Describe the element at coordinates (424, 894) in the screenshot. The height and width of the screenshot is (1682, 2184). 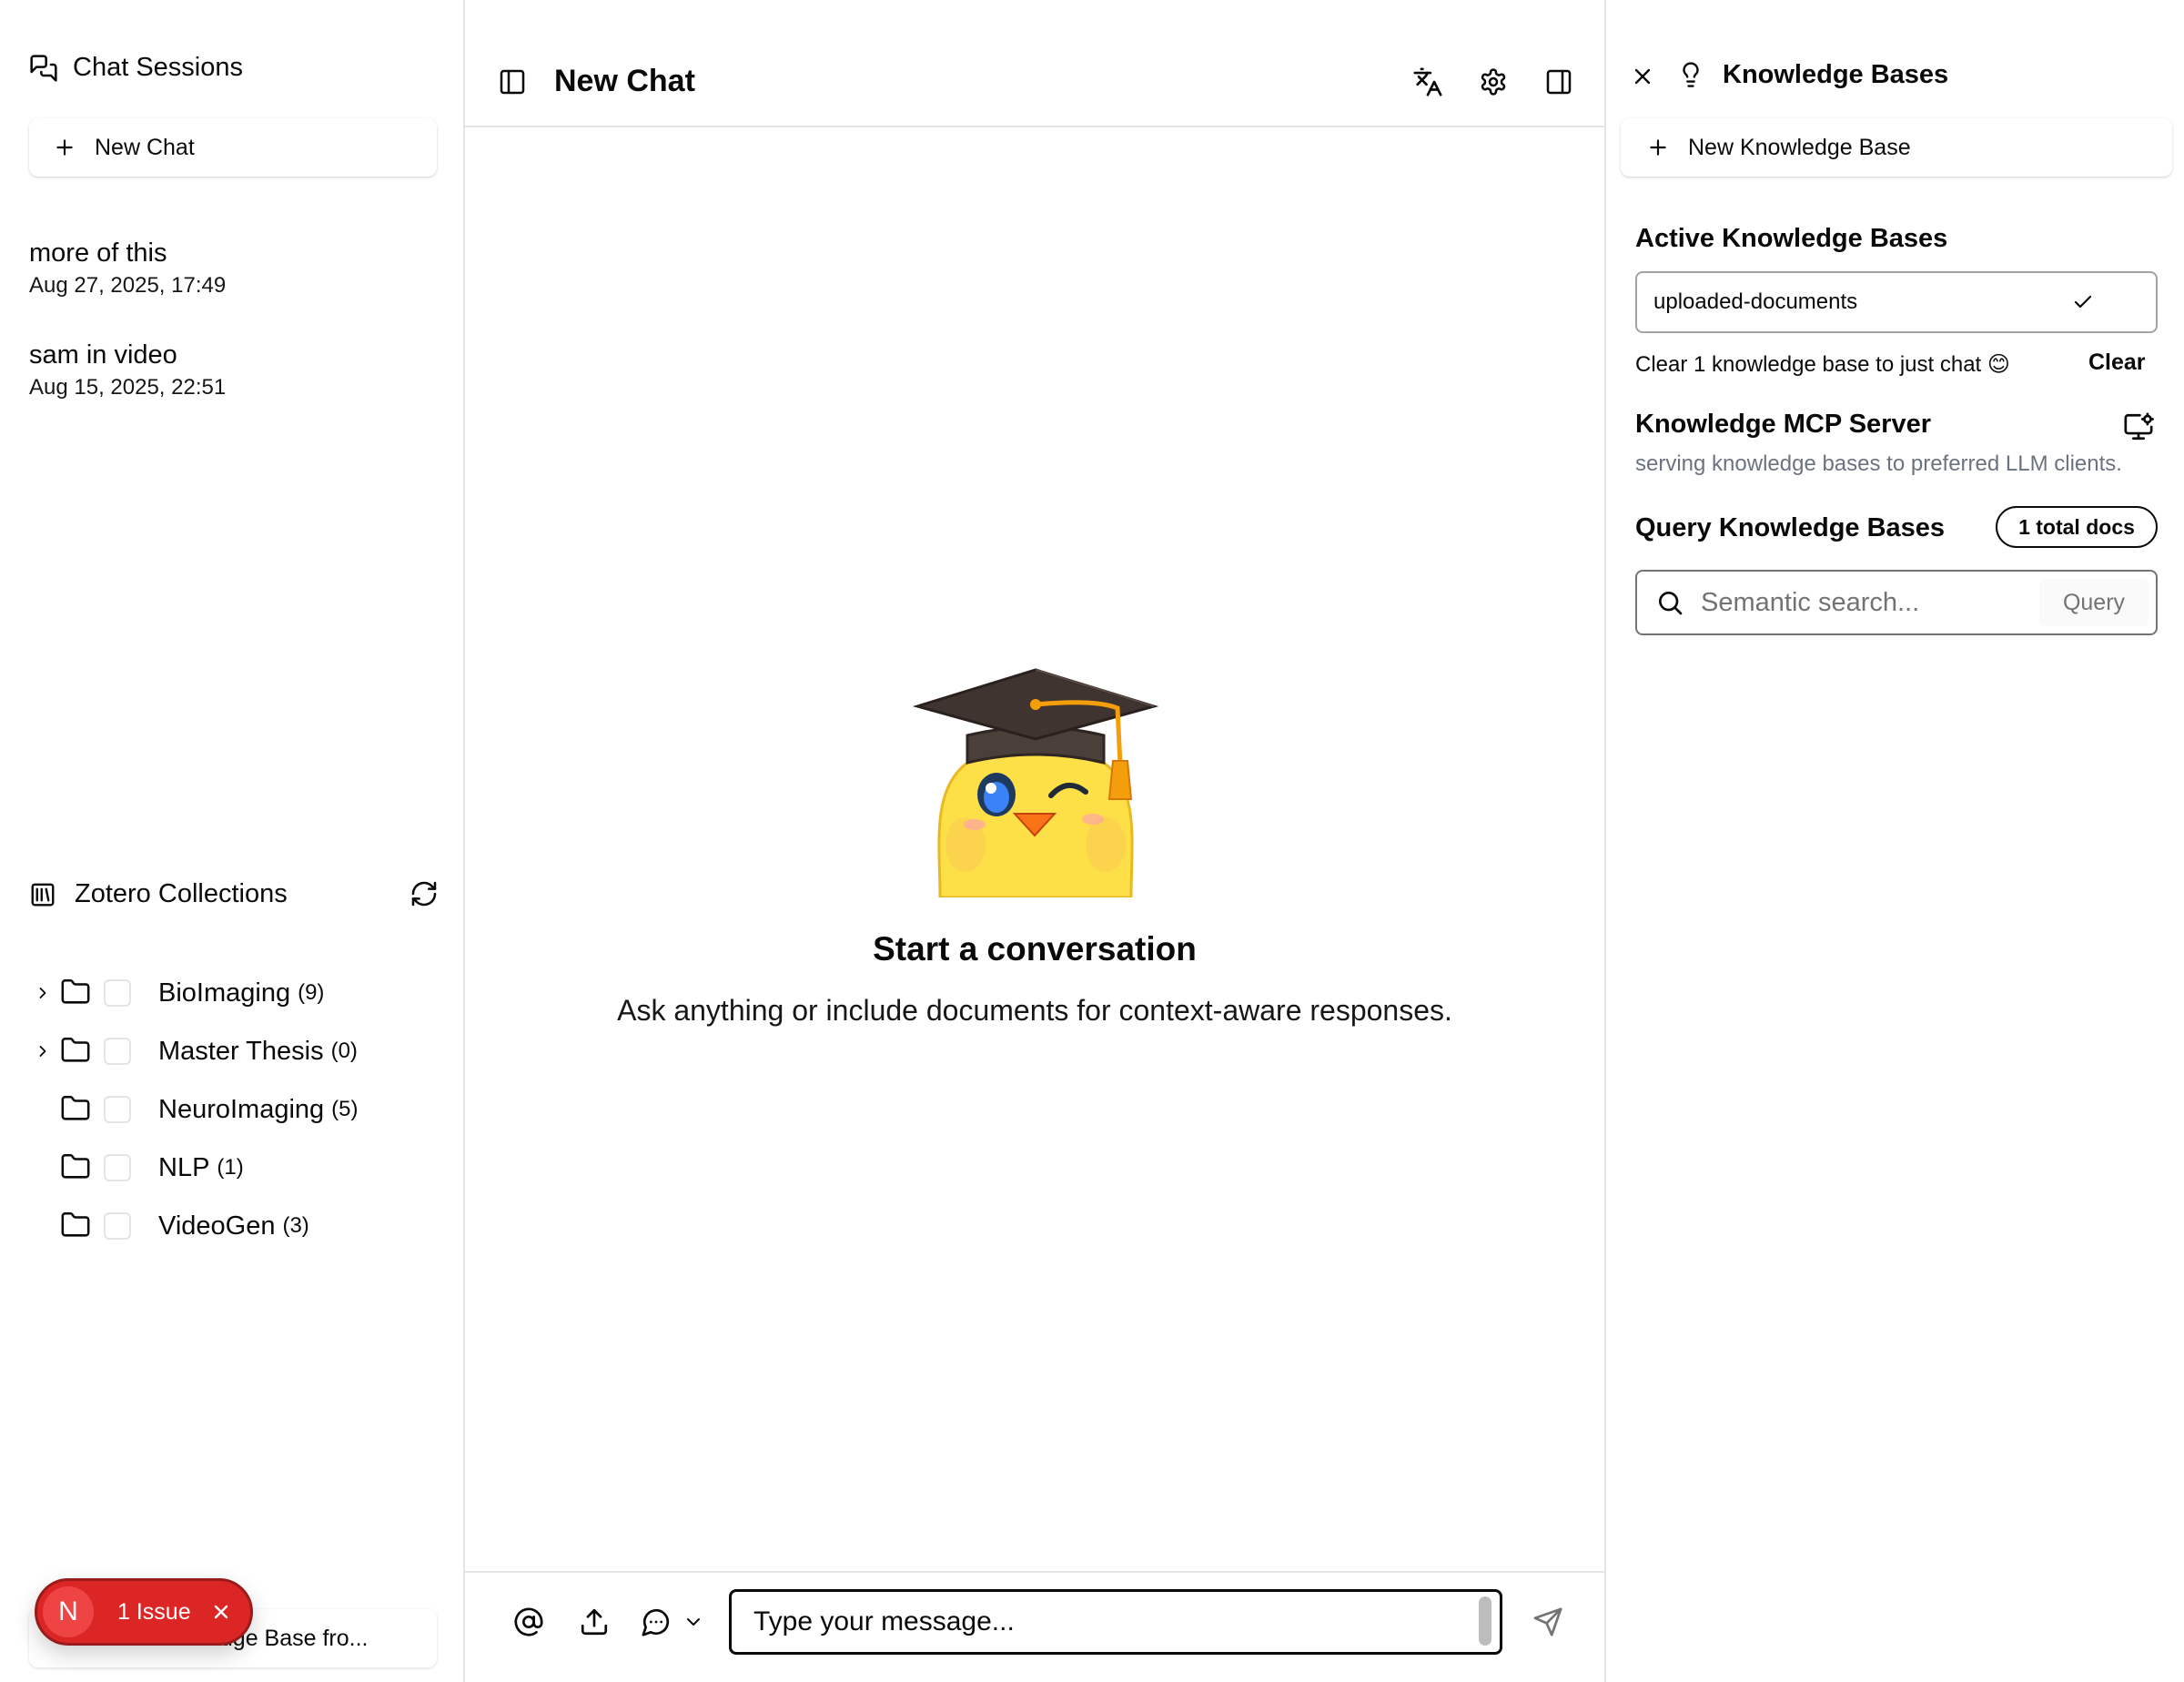
I see `refresh-icon` at that location.